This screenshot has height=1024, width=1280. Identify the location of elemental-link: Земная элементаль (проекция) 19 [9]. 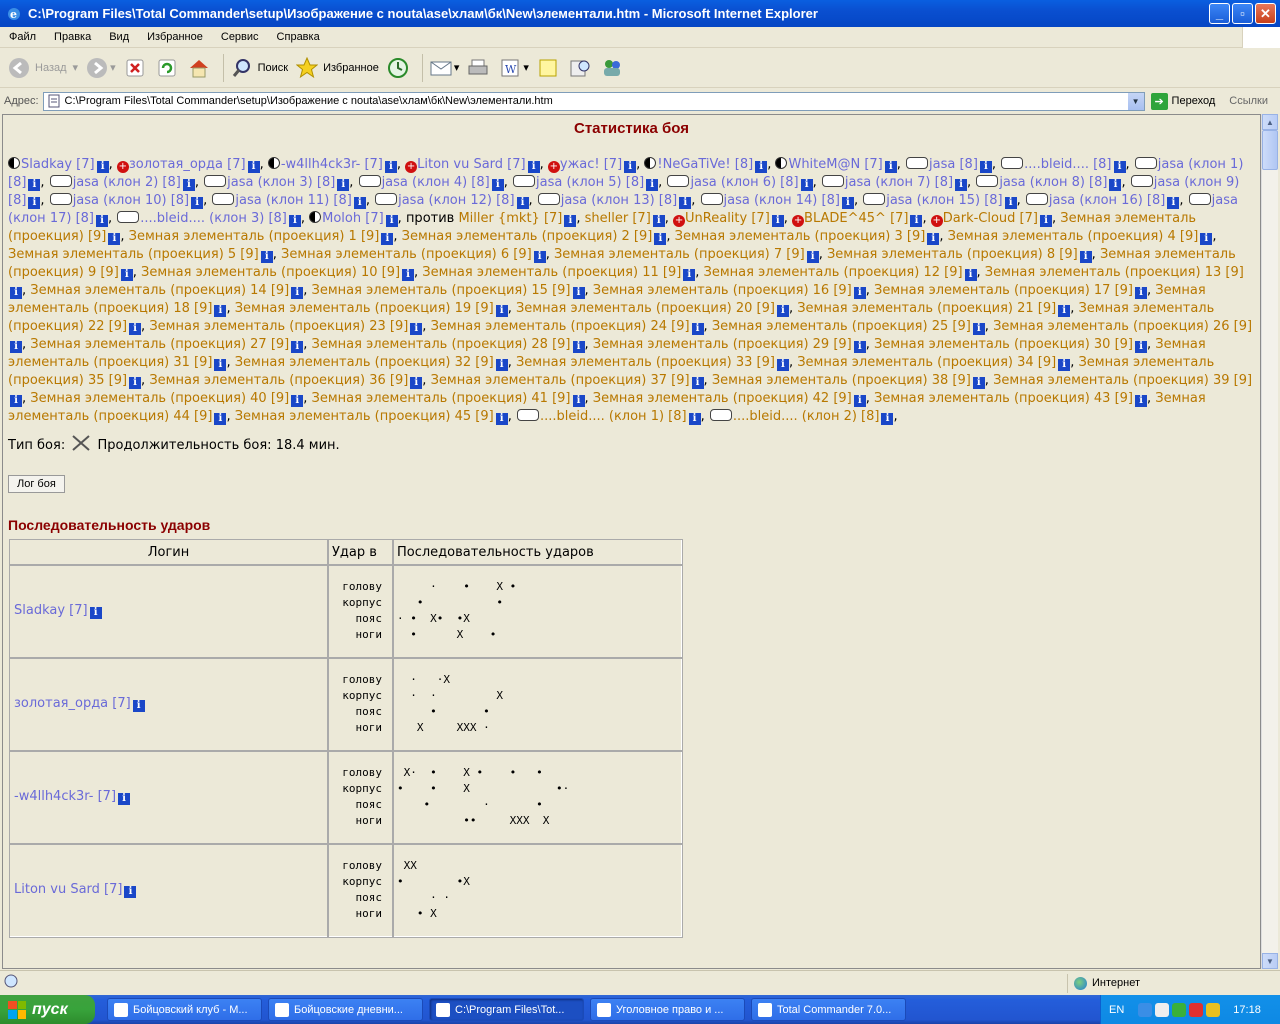
(364, 308).